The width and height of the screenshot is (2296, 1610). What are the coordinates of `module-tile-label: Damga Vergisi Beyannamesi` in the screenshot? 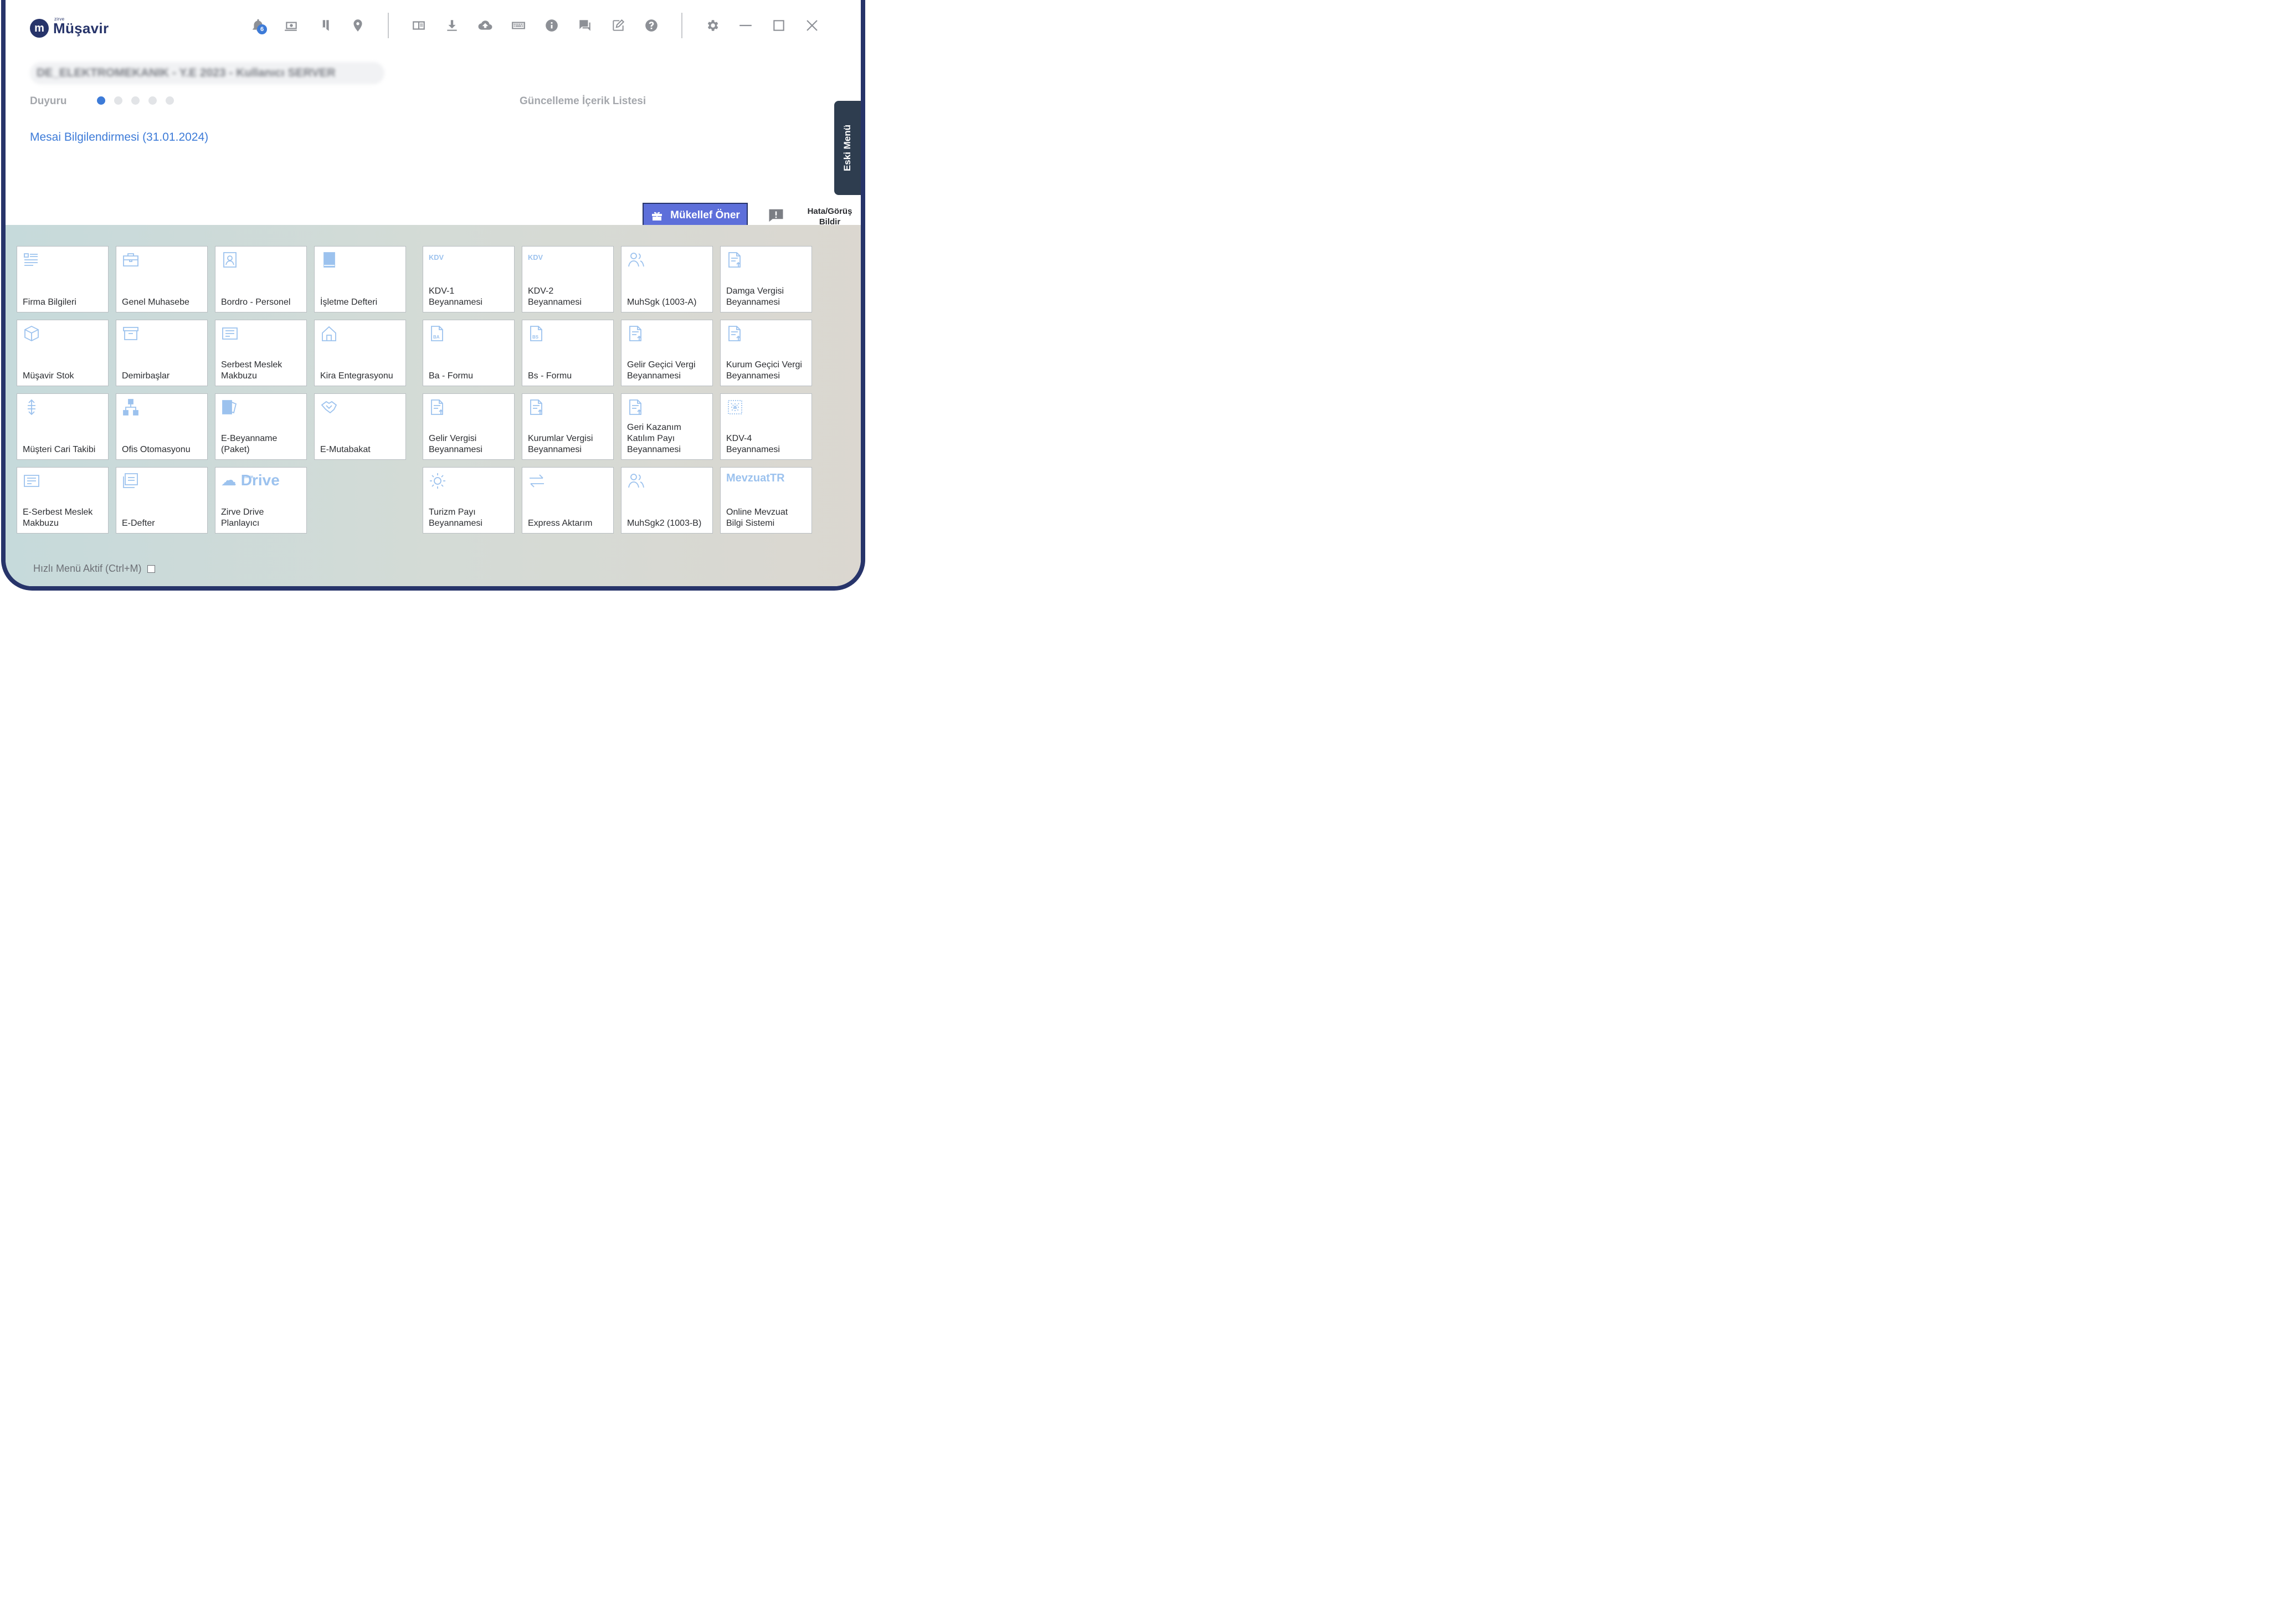 It's located at (755, 296).